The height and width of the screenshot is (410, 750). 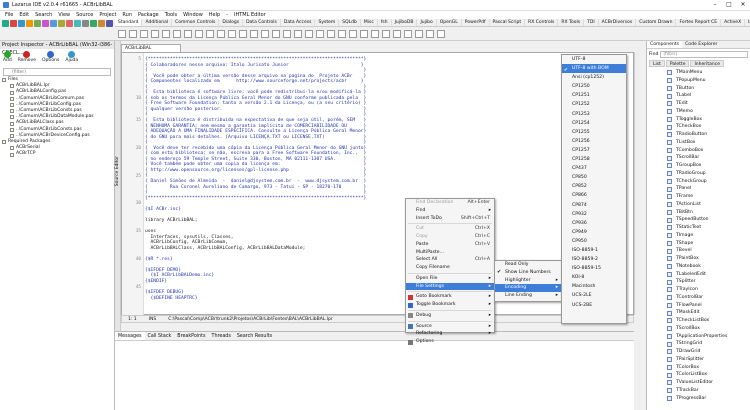 What do you see at coordinates (708, 259) in the screenshot?
I see `component-list-item: TPaintBox` at bounding box center [708, 259].